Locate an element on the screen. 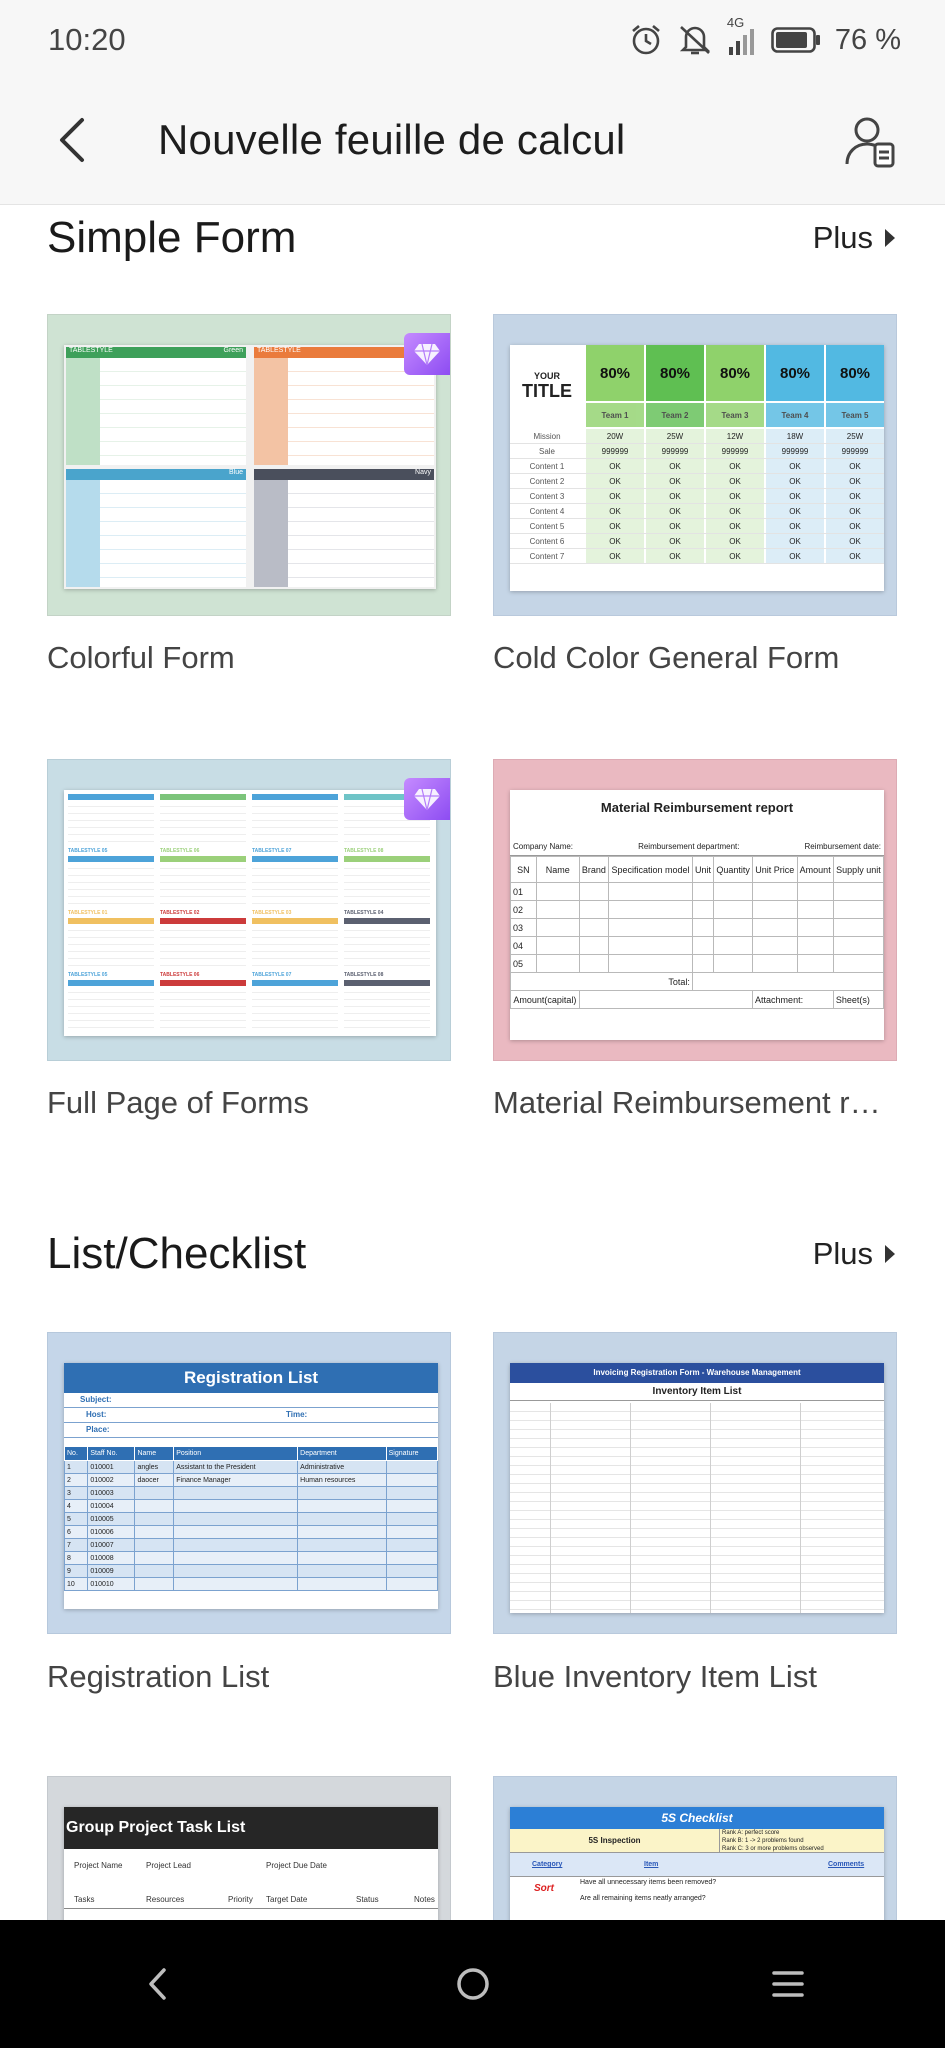 The image size is (945, 2048). template-label: Blue Inventory Item List is located at coordinates (695, 1677).